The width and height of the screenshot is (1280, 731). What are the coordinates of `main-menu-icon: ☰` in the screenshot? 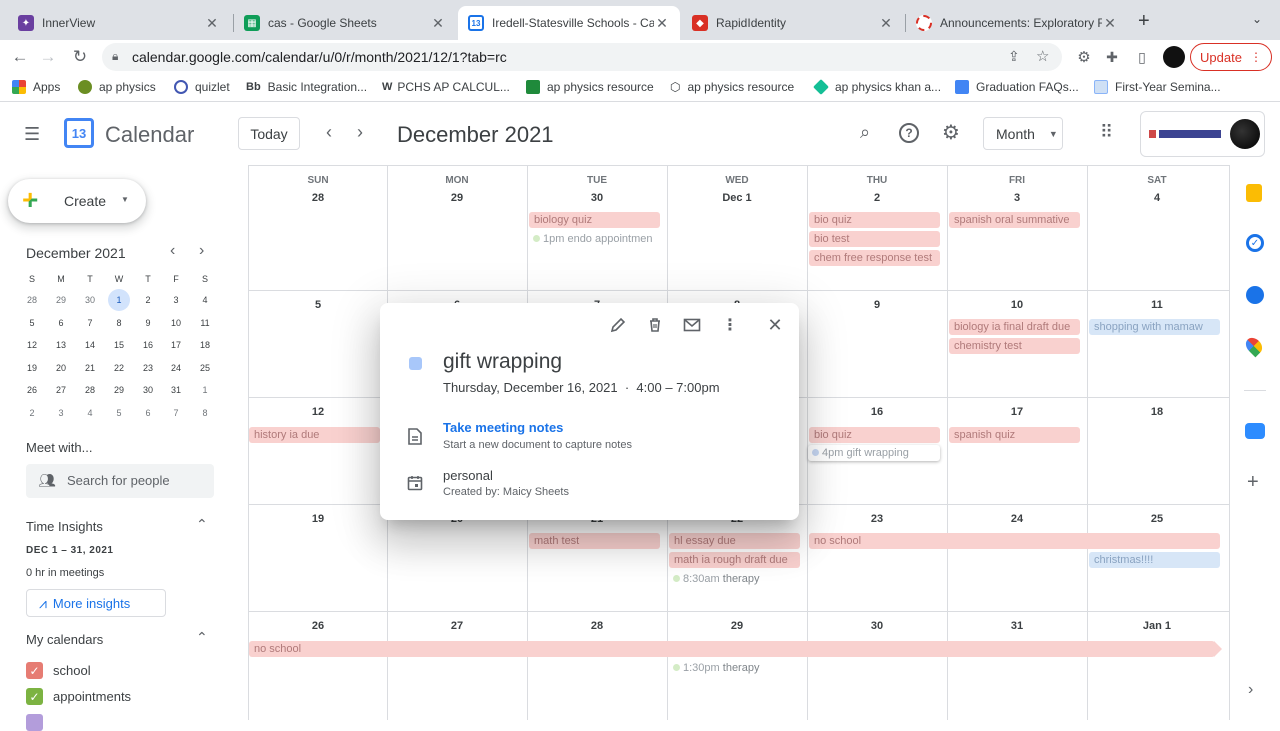 It's located at (32, 134).